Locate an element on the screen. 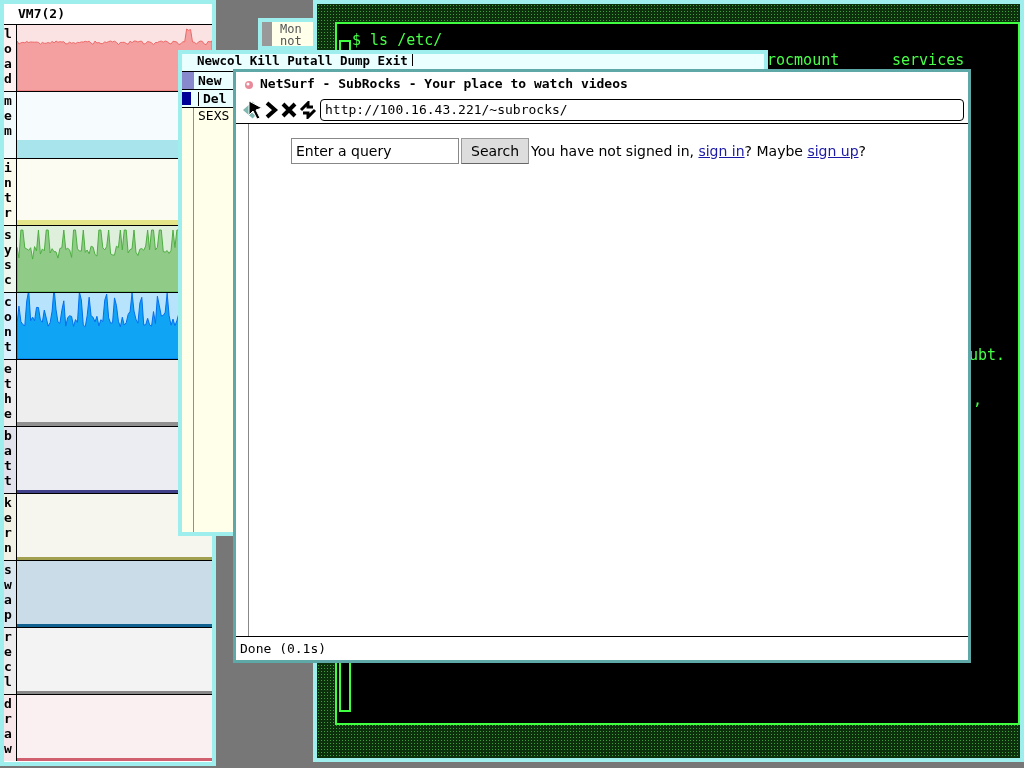 The width and height of the screenshot is (1024, 768). window-title: NetSurf - SubRocks - Your place to watch videos is located at coordinates (444, 84).